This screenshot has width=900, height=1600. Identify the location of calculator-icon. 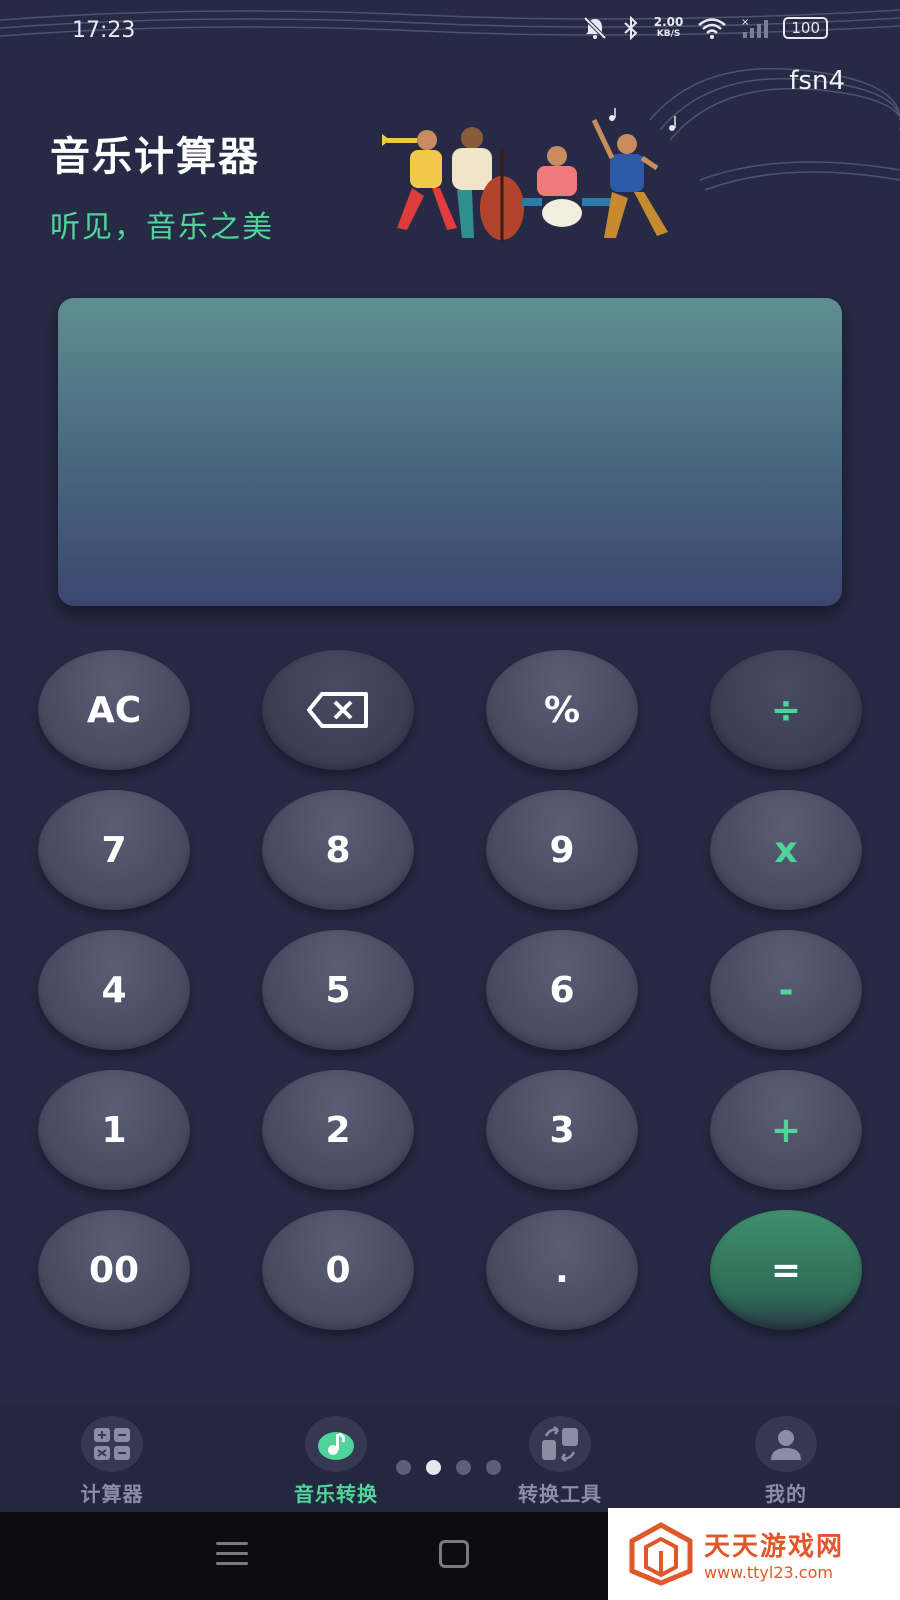
(112, 1444).